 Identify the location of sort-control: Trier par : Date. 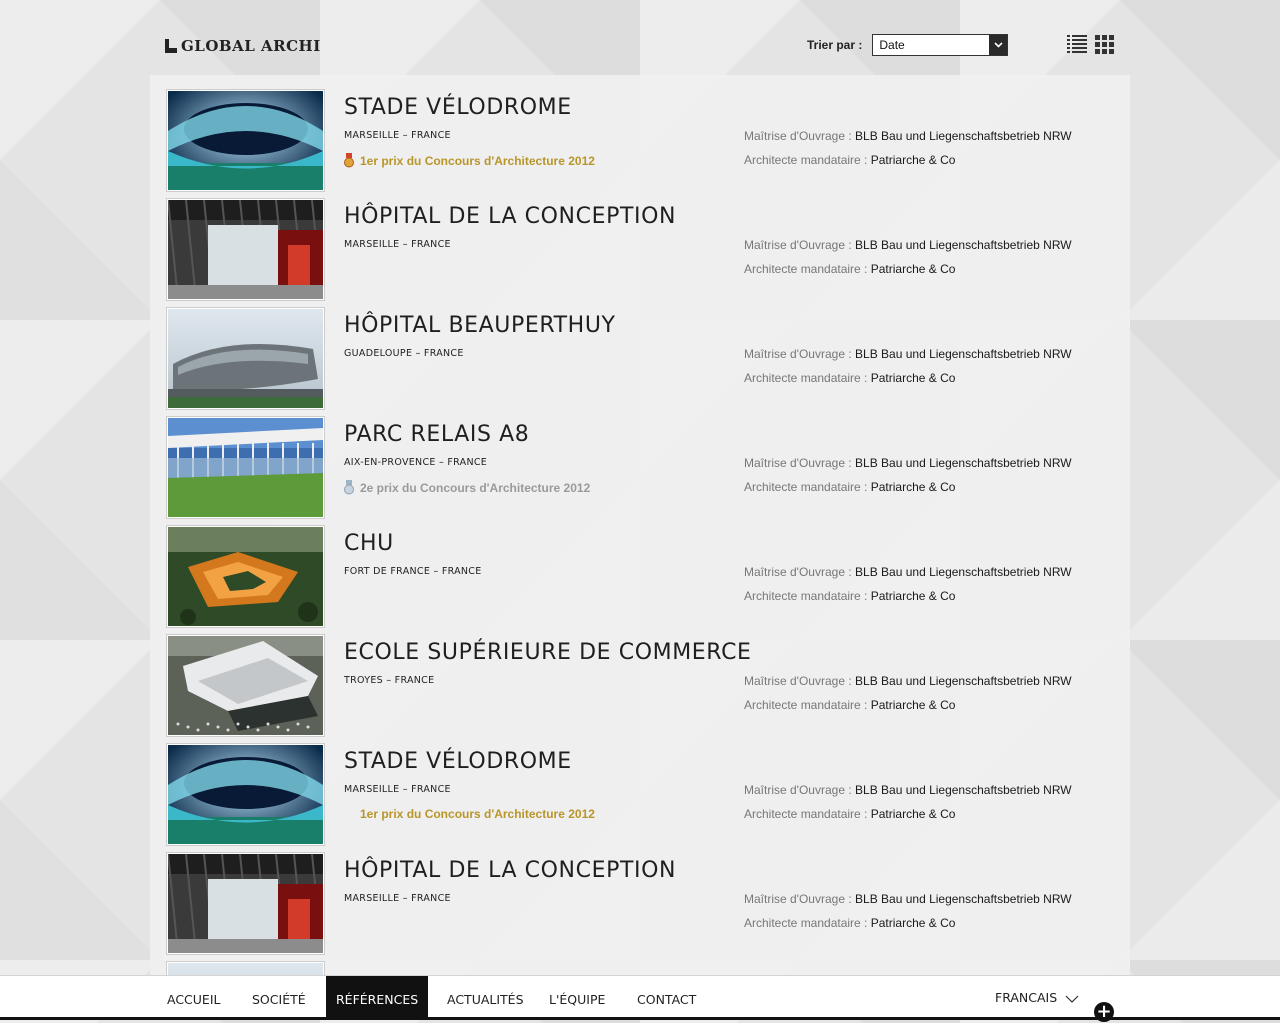
(908, 45).